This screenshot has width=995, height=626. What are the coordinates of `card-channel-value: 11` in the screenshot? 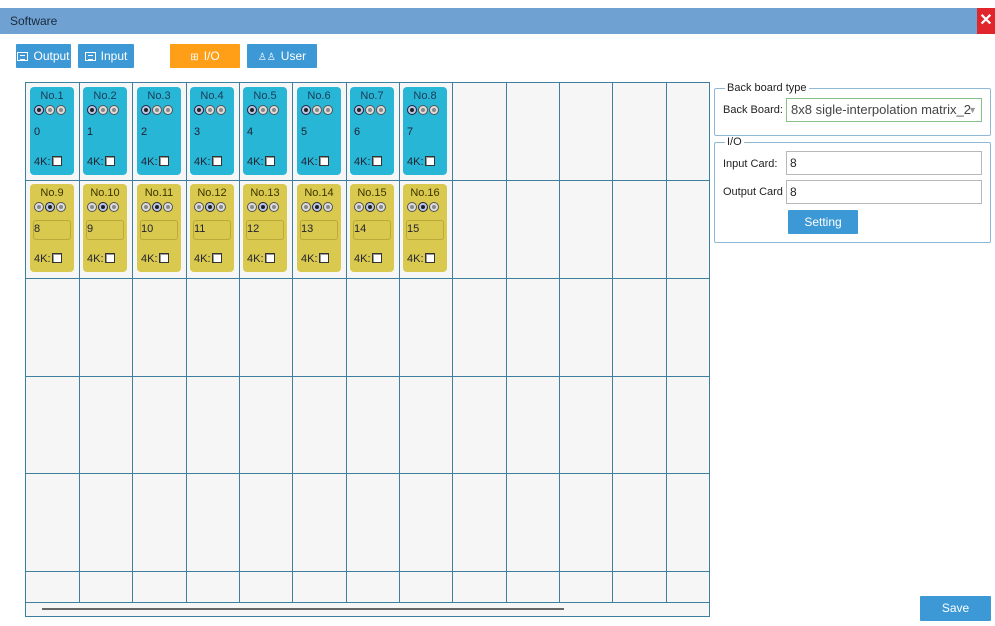 It's located at (200, 229).